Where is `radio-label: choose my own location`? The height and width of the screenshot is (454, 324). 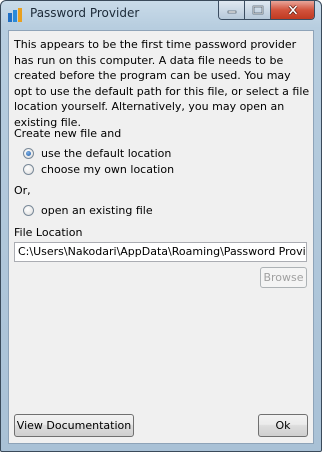 radio-label: choose my own location is located at coordinates (108, 169).